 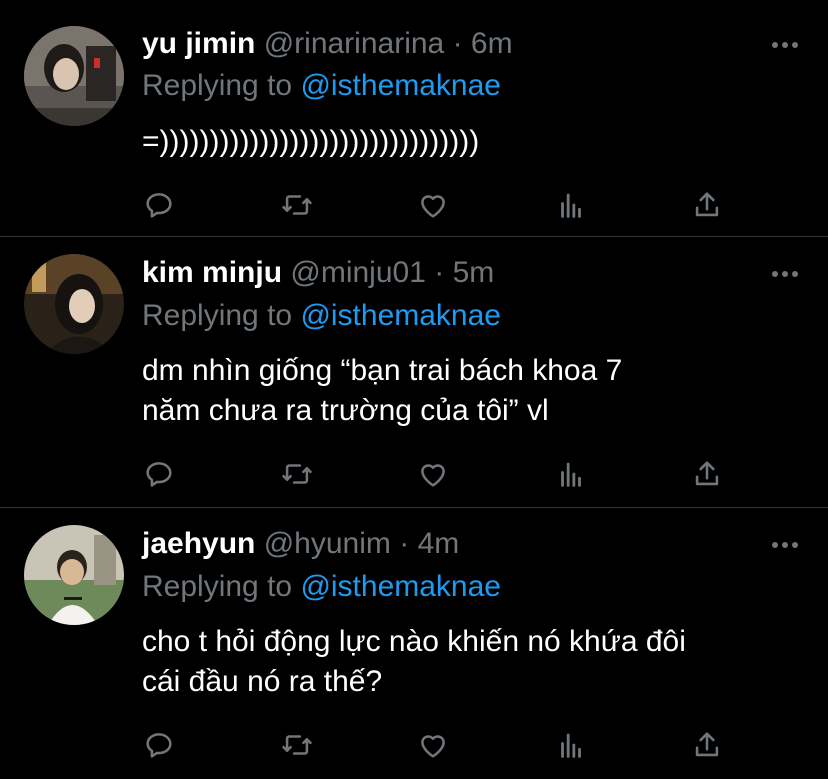 I want to click on timestamp: 5m, so click(x=474, y=272).